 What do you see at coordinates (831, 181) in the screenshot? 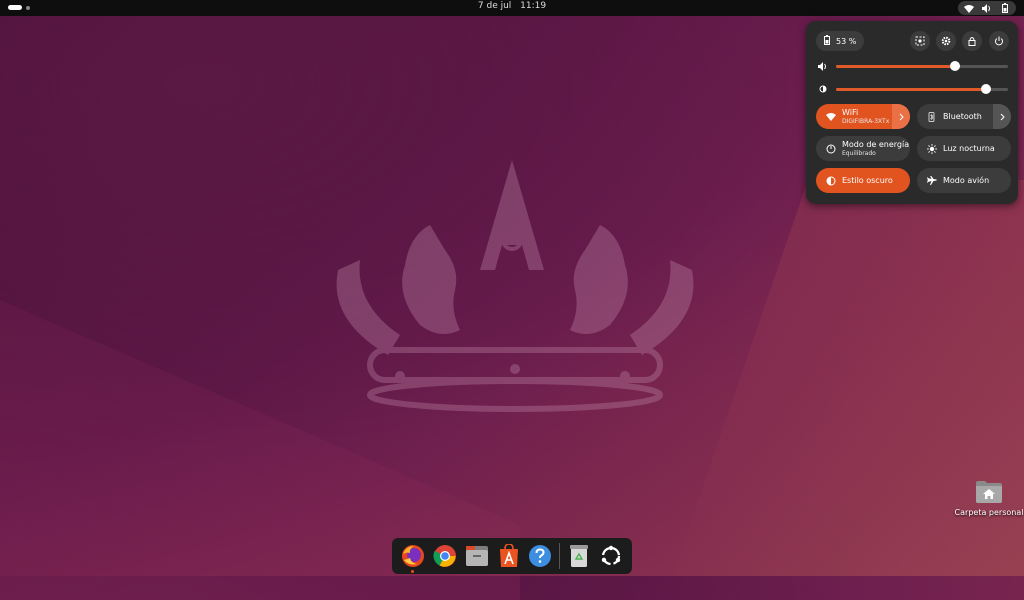
I see `dark-style-icon` at bounding box center [831, 181].